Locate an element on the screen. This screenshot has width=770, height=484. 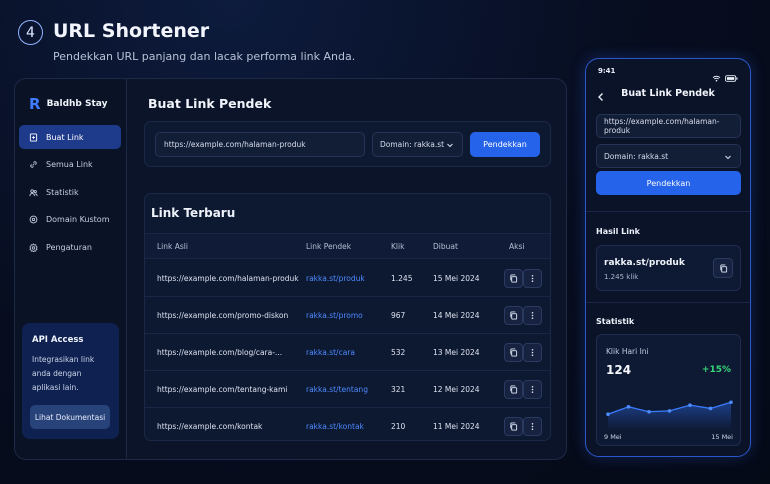
short-link: rakka.st/kontak is located at coordinates (335, 424).